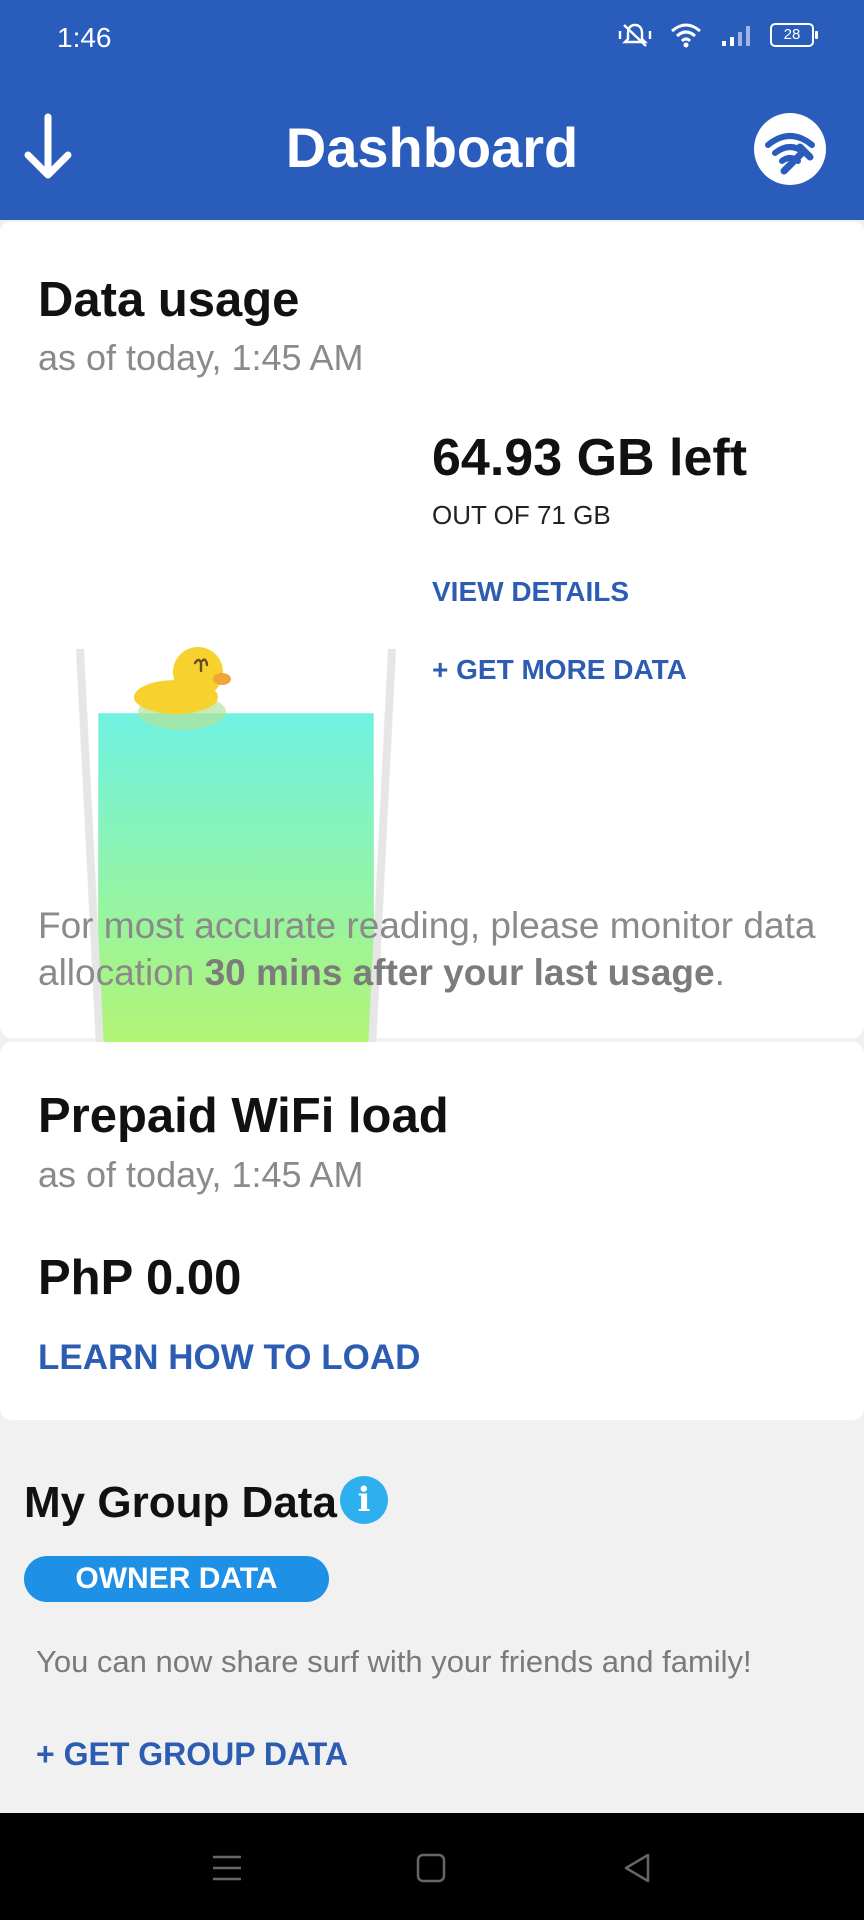 This screenshot has width=864, height=1920. I want to click on system-nav-bar, so click(432, 1866).